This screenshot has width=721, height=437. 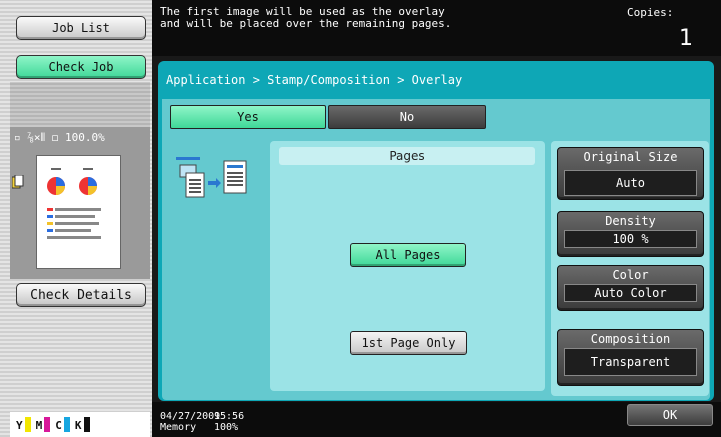 What do you see at coordinates (211, 177) in the screenshot?
I see `overlay-illustration-icon` at bounding box center [211, 177].